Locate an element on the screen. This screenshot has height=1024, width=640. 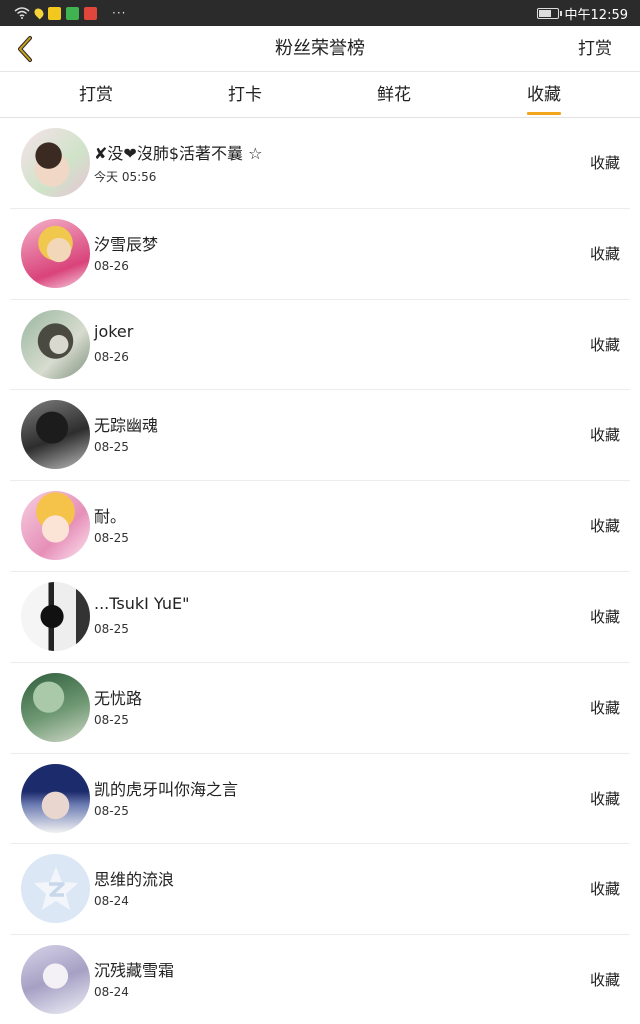
list-item: joker 08-26 收藏 is located at coordinates (320, 345).